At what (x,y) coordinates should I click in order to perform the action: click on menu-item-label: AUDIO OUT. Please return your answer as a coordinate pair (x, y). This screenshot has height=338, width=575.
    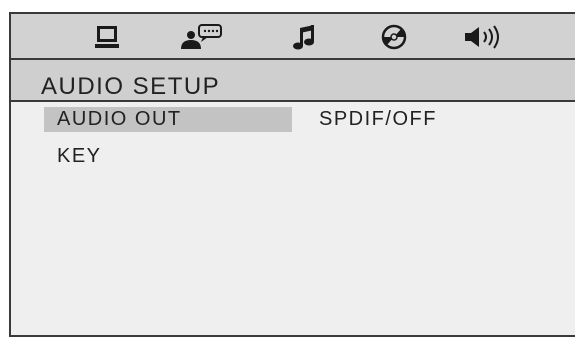
    Looking at the image, I should click on (119, 119).